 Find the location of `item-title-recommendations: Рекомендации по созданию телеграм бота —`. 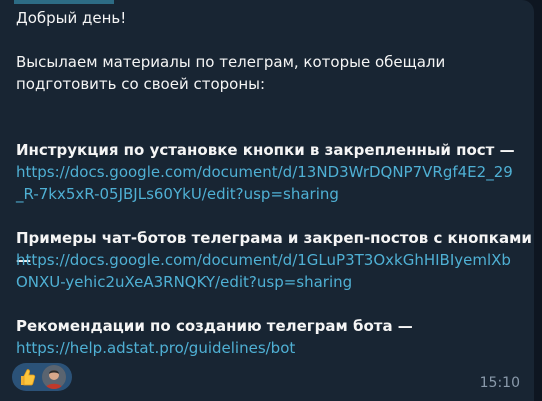

item-title-recommendations: Рекомендации по созданию телеграм бота — is located at coordinates (214, 326).